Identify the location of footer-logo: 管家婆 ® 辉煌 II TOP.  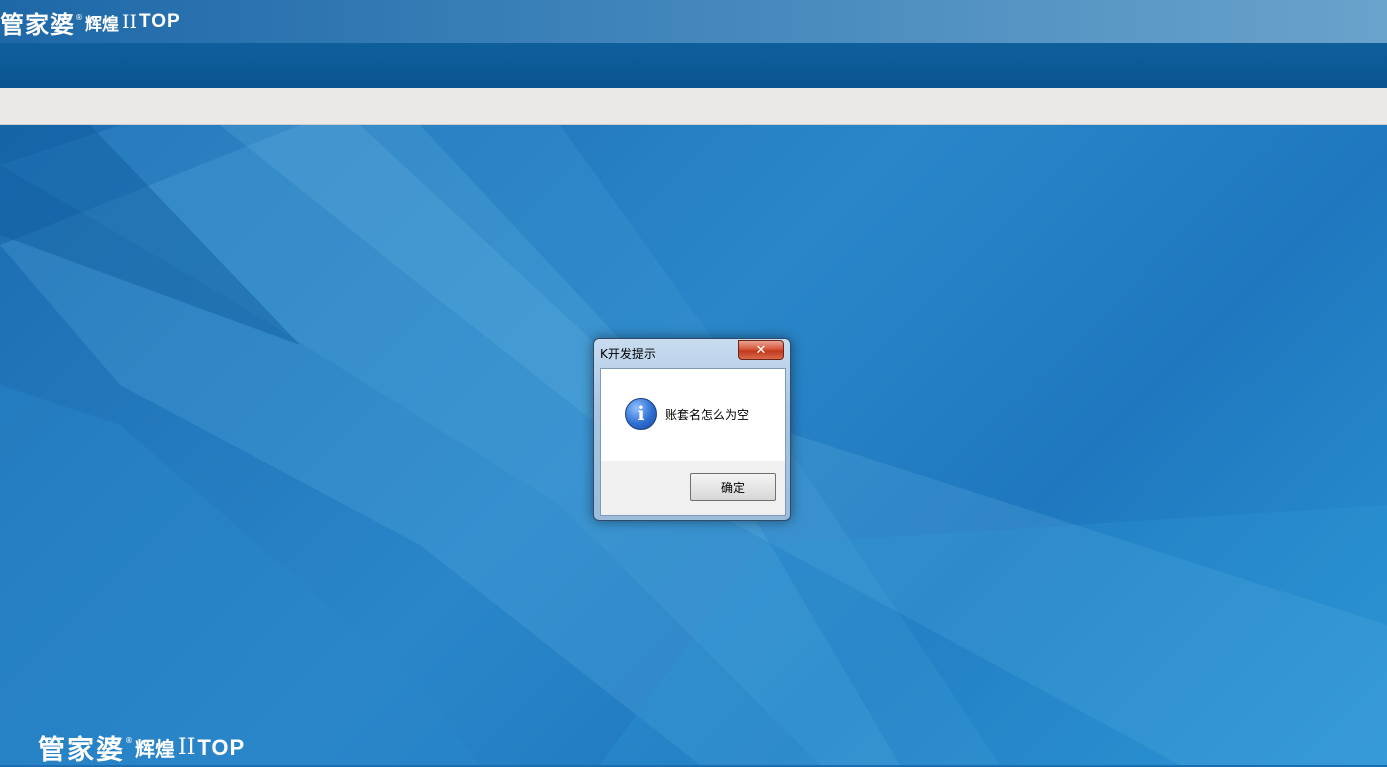
(141, 747).